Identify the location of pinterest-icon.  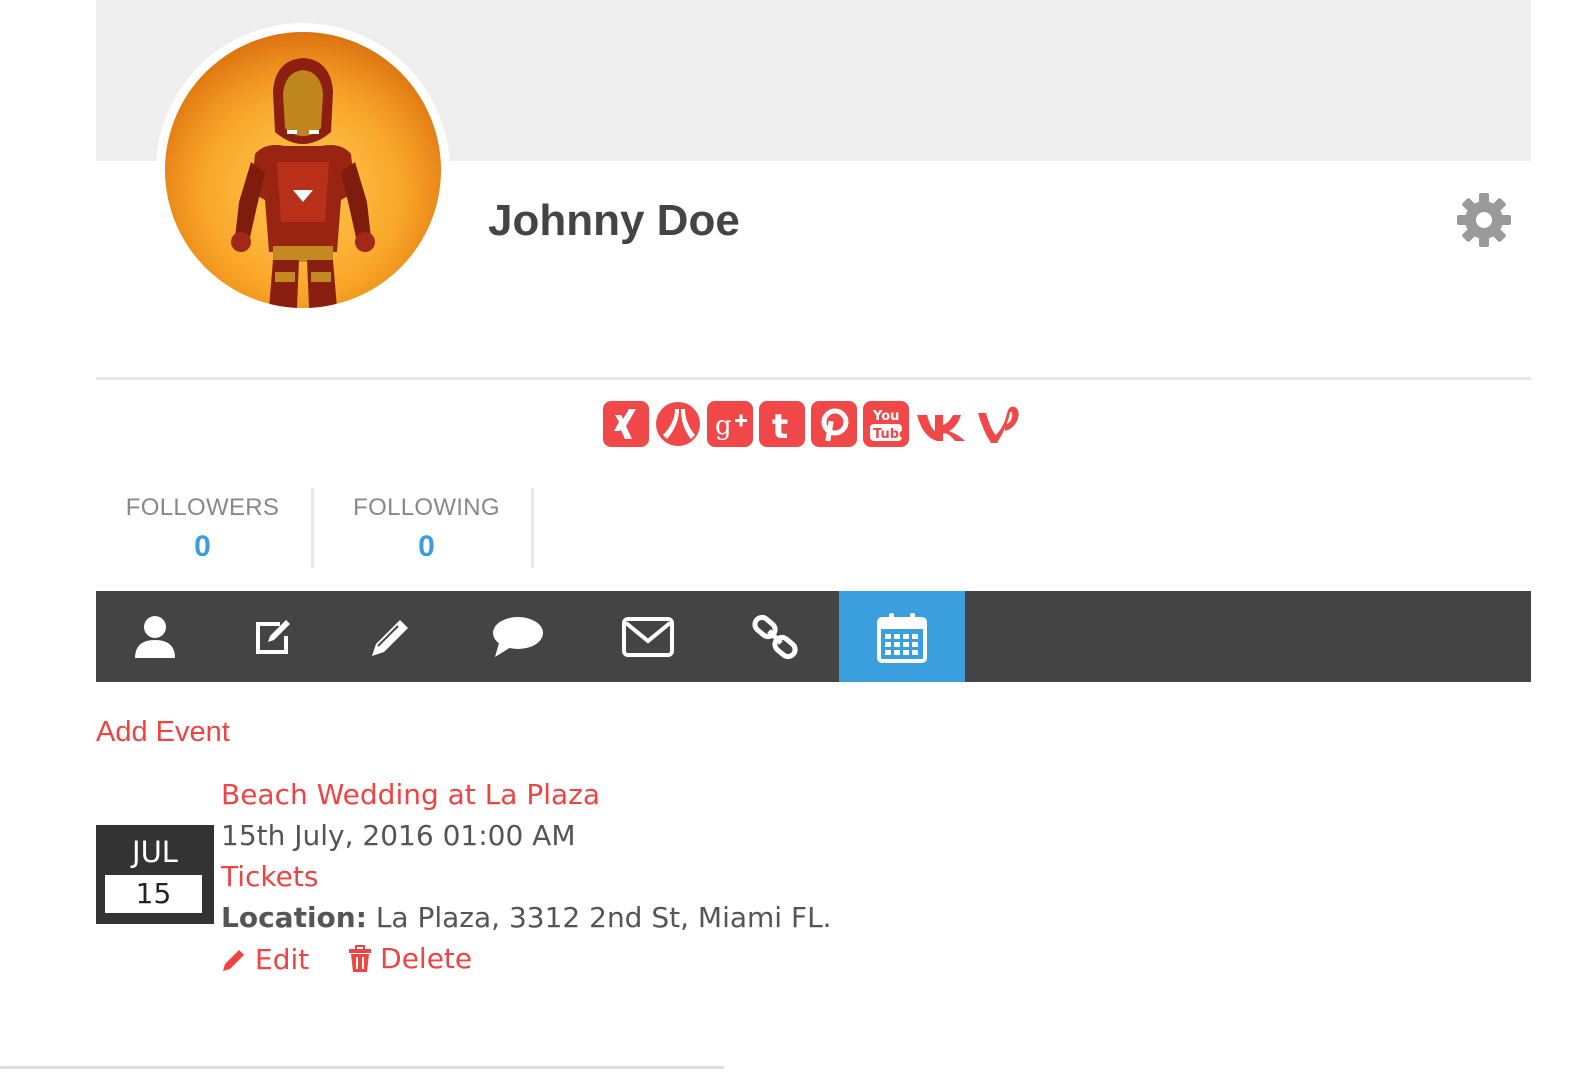
(834, 424).